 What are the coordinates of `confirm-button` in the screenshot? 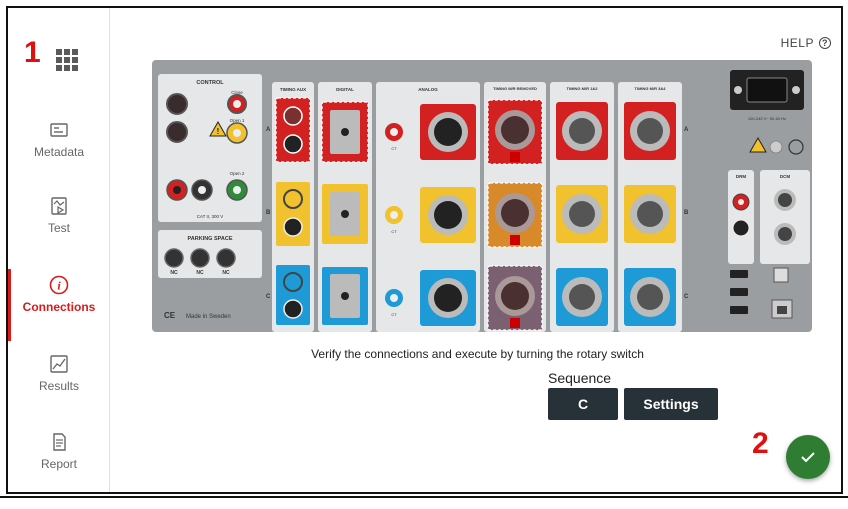 It's located at (808, 457).